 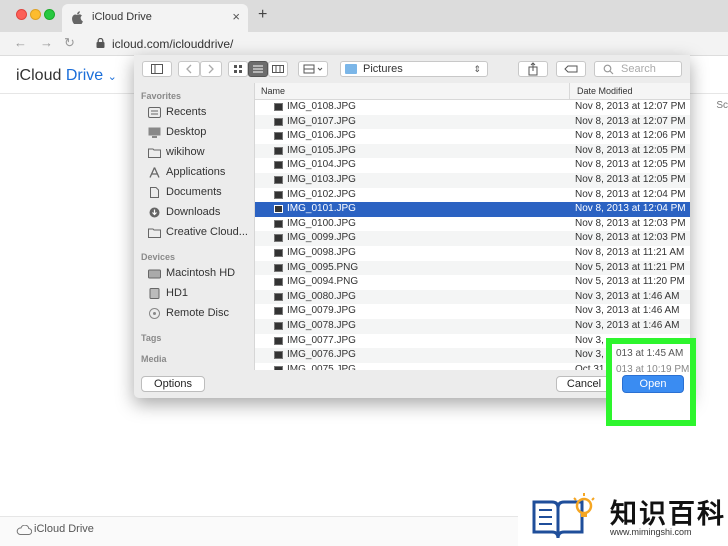 I want to click on brand-suffix: Drive, so click(x=84, y=75).